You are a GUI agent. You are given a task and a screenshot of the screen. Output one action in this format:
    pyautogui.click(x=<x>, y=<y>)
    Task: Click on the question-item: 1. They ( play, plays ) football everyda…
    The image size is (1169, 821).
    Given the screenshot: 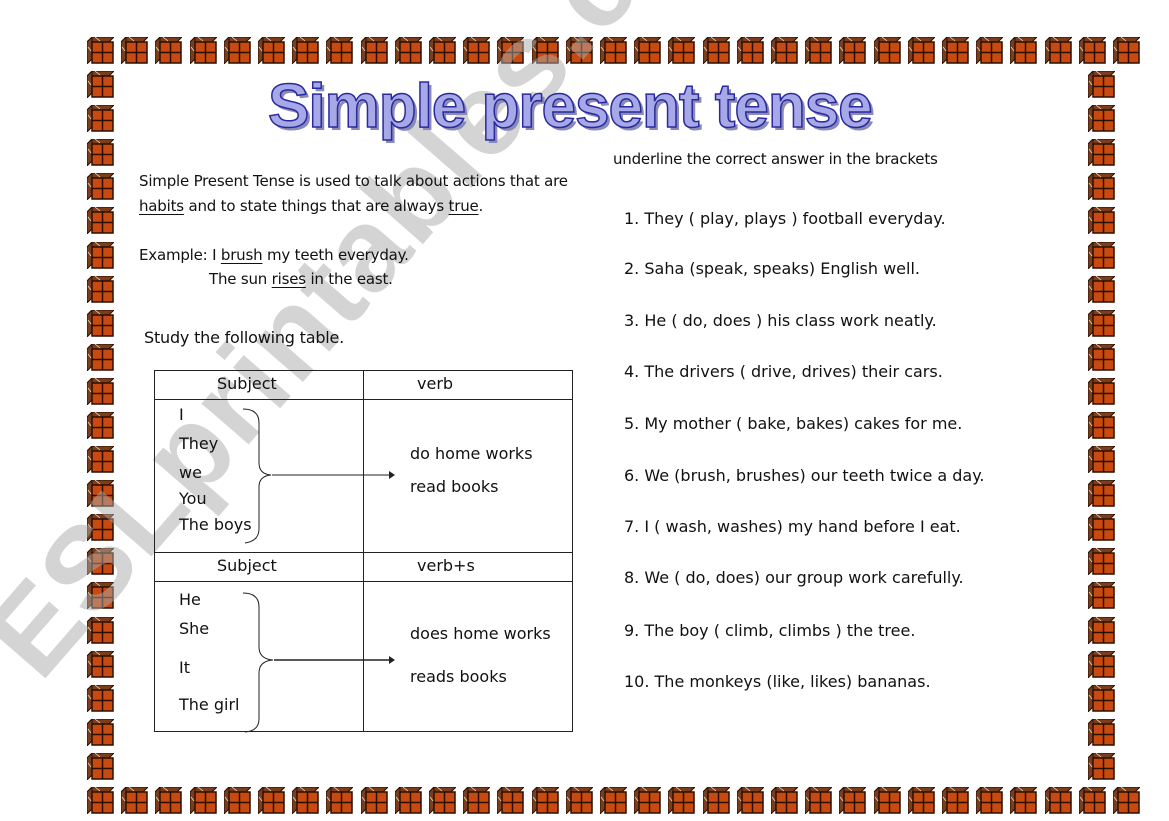 What is the action you would take?
    pyautogui.click(x=785, y=218)
    